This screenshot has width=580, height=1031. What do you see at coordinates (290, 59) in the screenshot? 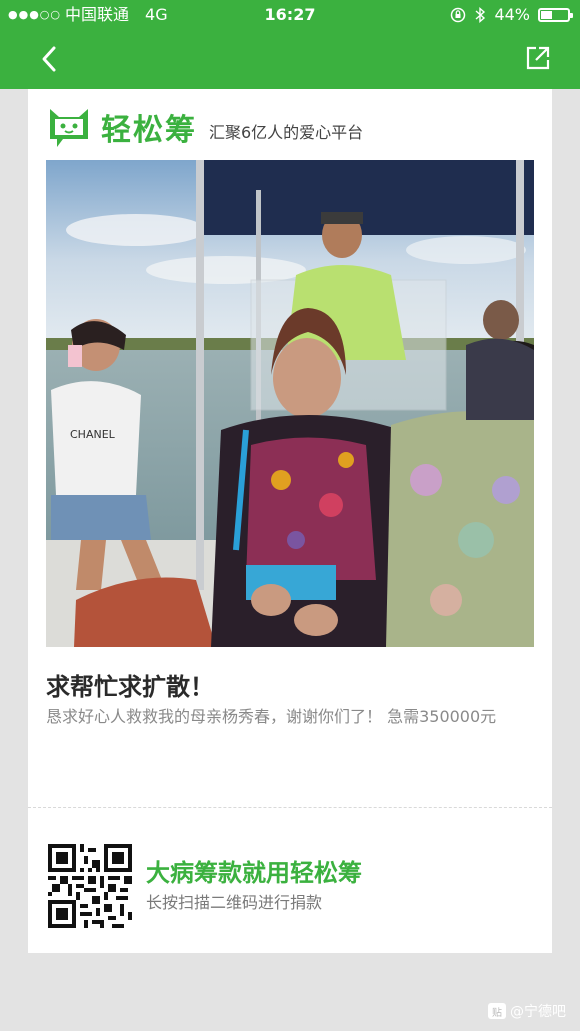
I see `nav-bar` at bounding box center [290, 59].